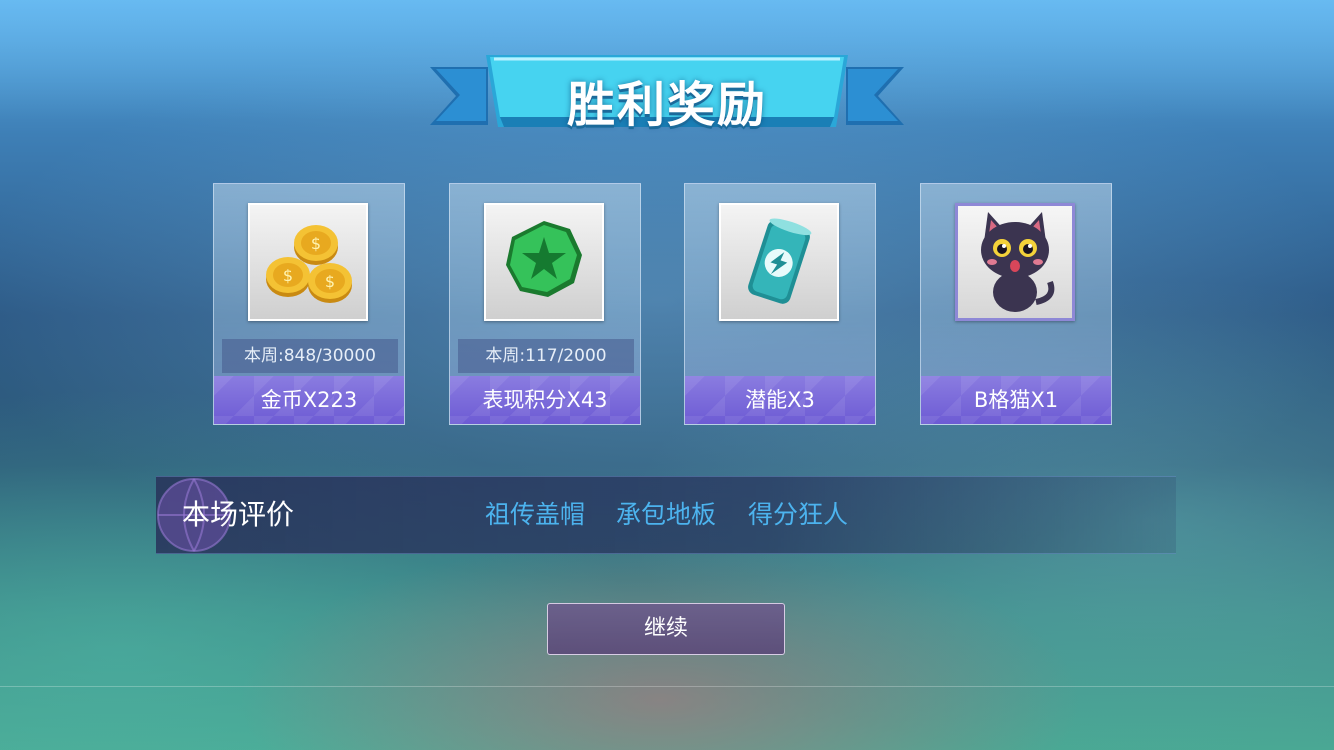 The width and height of the screenshot is (1334, 750). I want to click on icon-frame: $ $ $, so click(308, 262).